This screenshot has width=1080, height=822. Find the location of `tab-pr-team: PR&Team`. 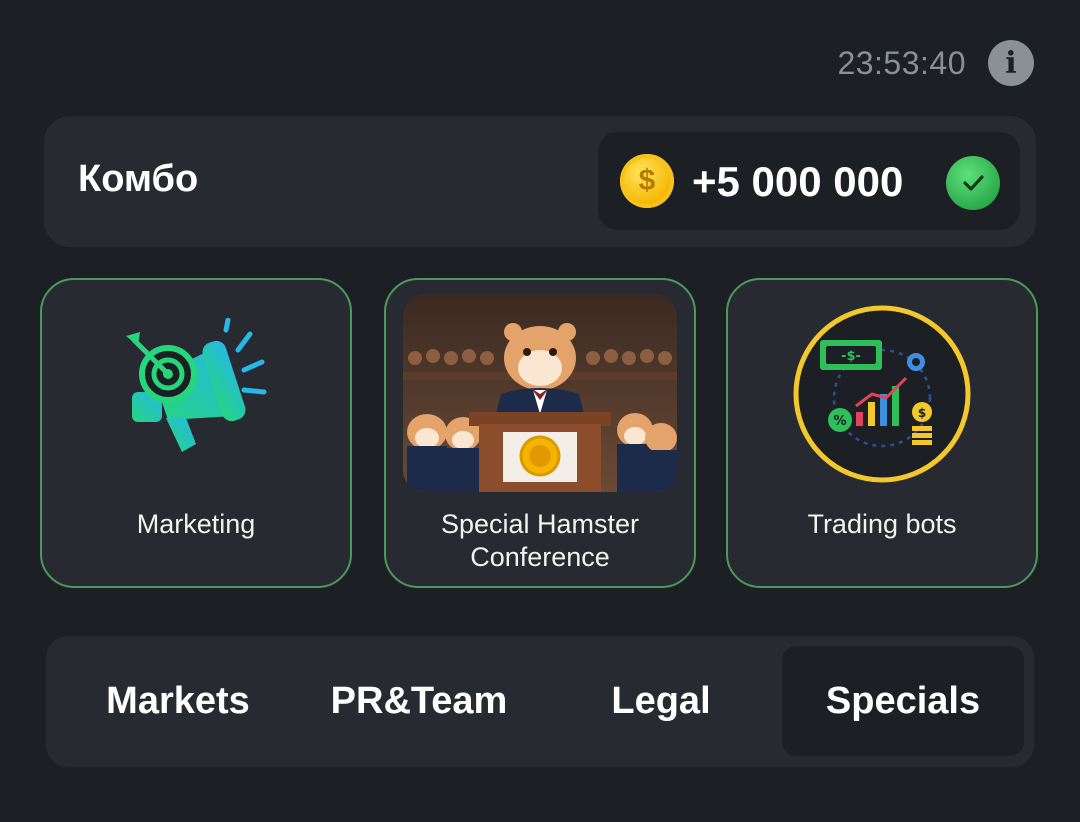

tab-pr-team: PR&Team is located at coordinates (419, 701).